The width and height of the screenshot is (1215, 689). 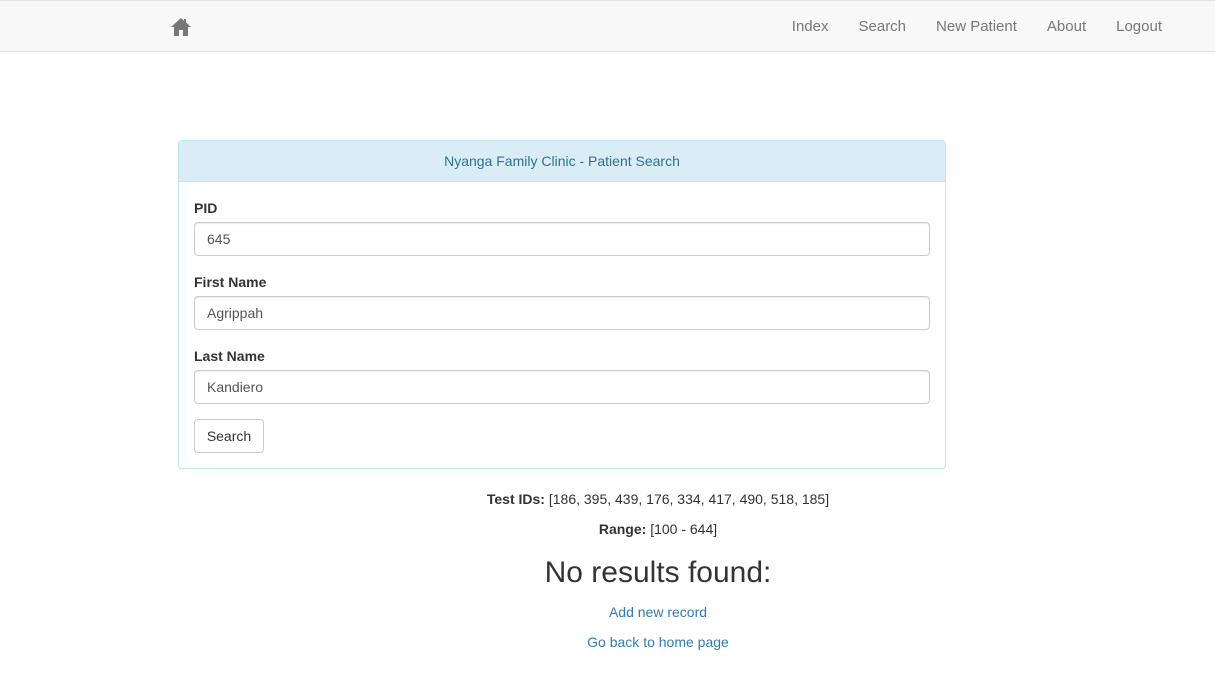 I want to click on nav-item-search: Search, so click(x=883, y=26).